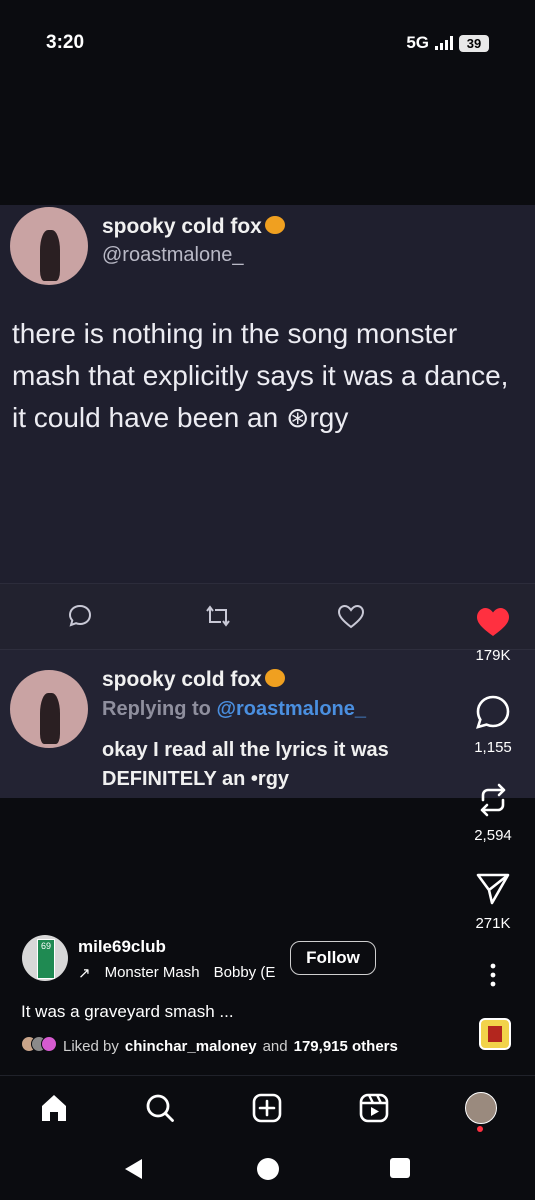 The image size is (535, 1200). Describe the element at coordinates (493, 800) in the screenshot. I see `repost-icon` at that location.